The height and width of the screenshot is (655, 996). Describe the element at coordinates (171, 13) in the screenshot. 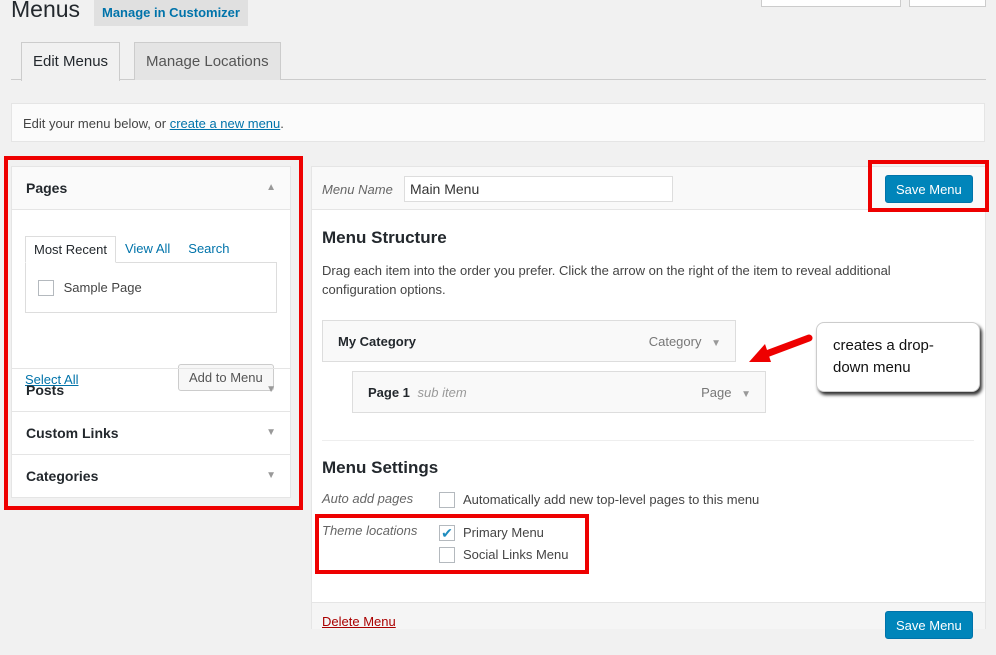

I see `manage-in-customizer-button: Manage in Customizer` at that location.